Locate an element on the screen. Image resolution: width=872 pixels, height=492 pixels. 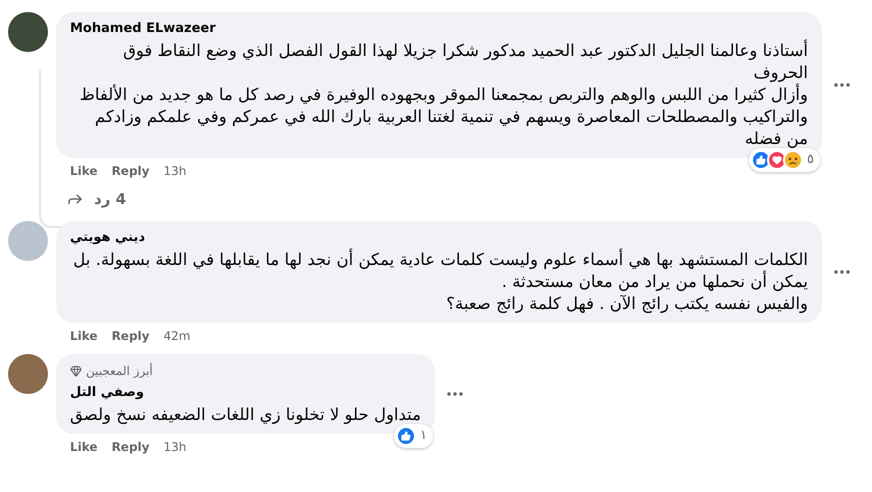
comment-author: وصفي التل is located at coordinates (245, 393).